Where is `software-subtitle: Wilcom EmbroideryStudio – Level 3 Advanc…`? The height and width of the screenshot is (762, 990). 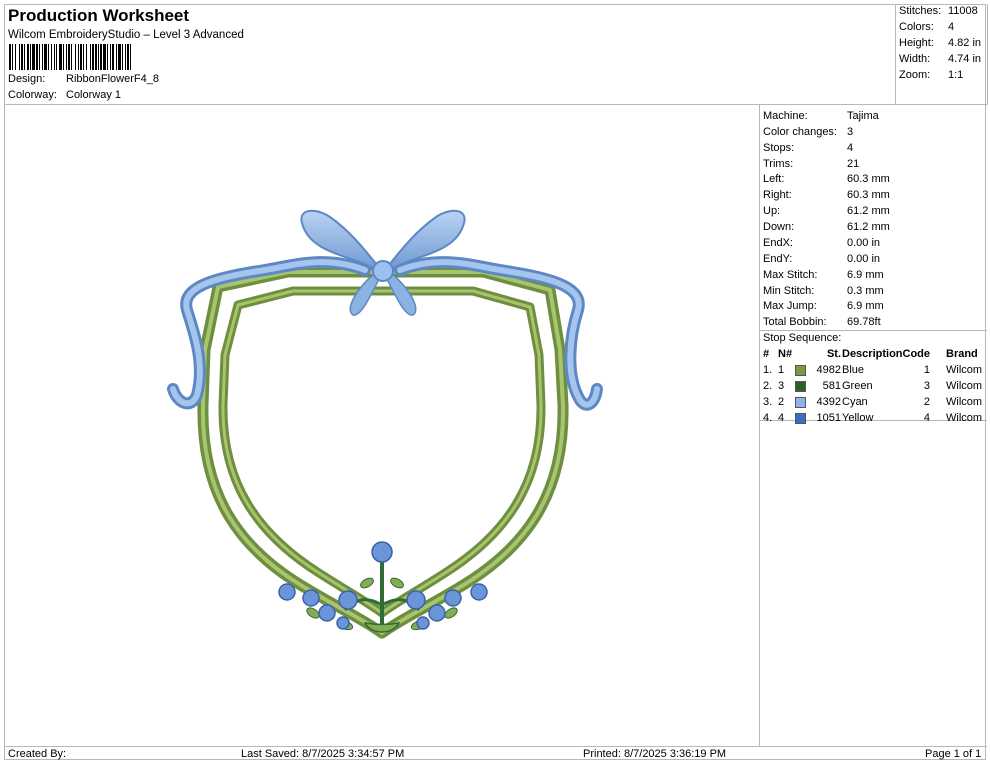
software-subtitle: Wilcom EmbroideryStudio – Level 3 Advanc… is located at coordinates (126, 35).